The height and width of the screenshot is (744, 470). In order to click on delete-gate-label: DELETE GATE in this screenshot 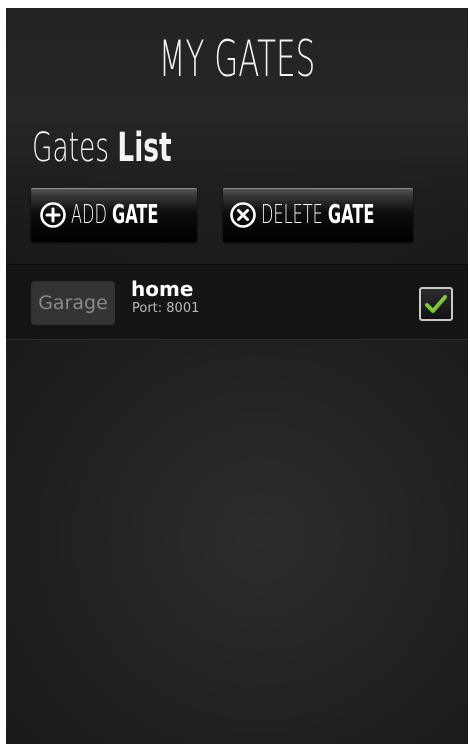, I will do `click(317, 215)`.